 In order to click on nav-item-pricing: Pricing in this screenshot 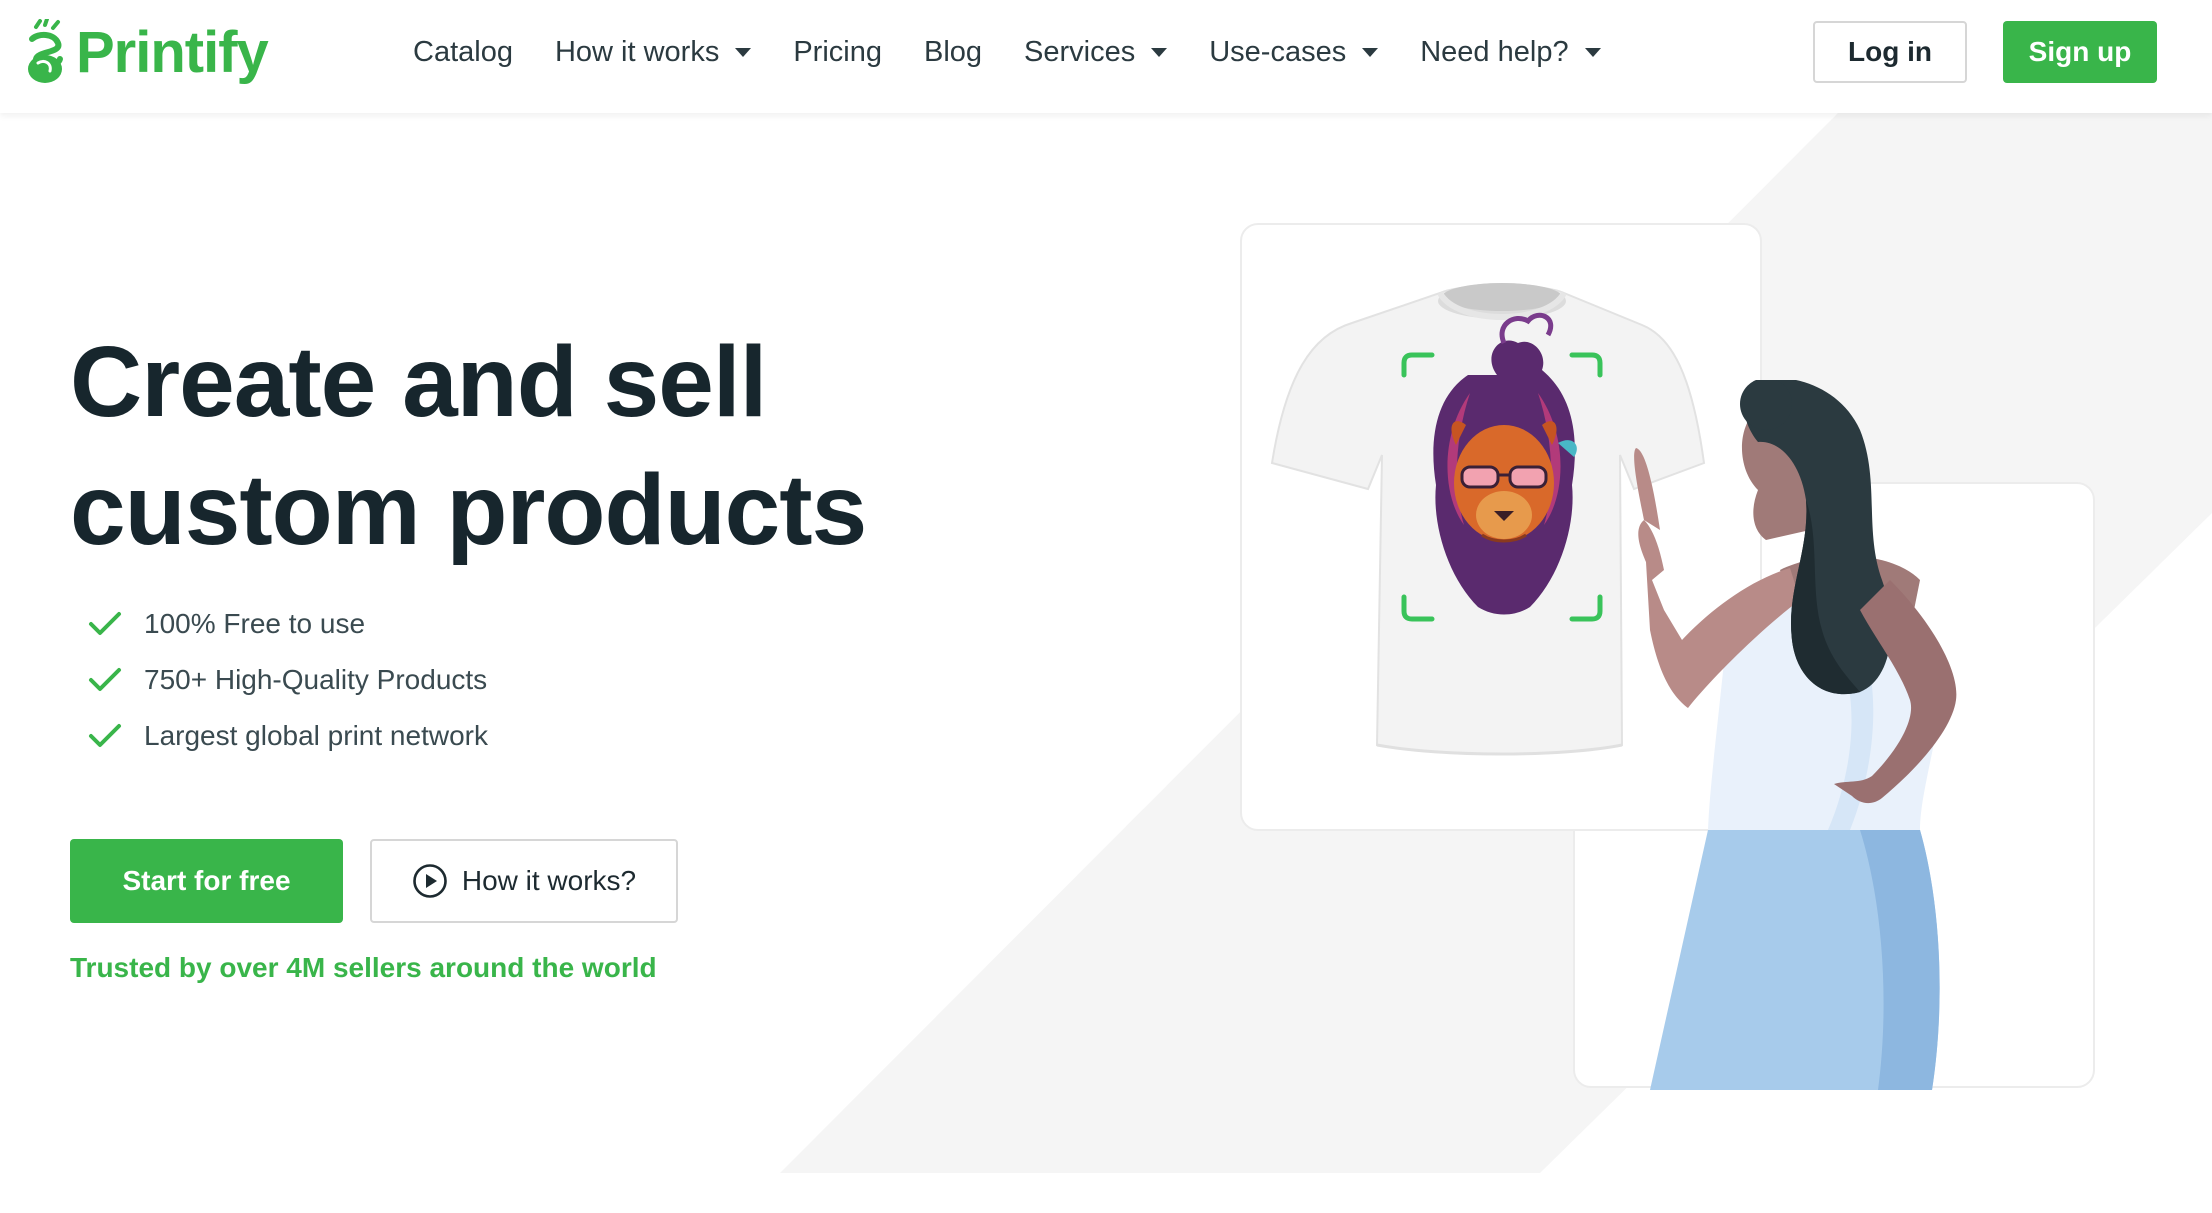, I will do `click(837, 52)`.